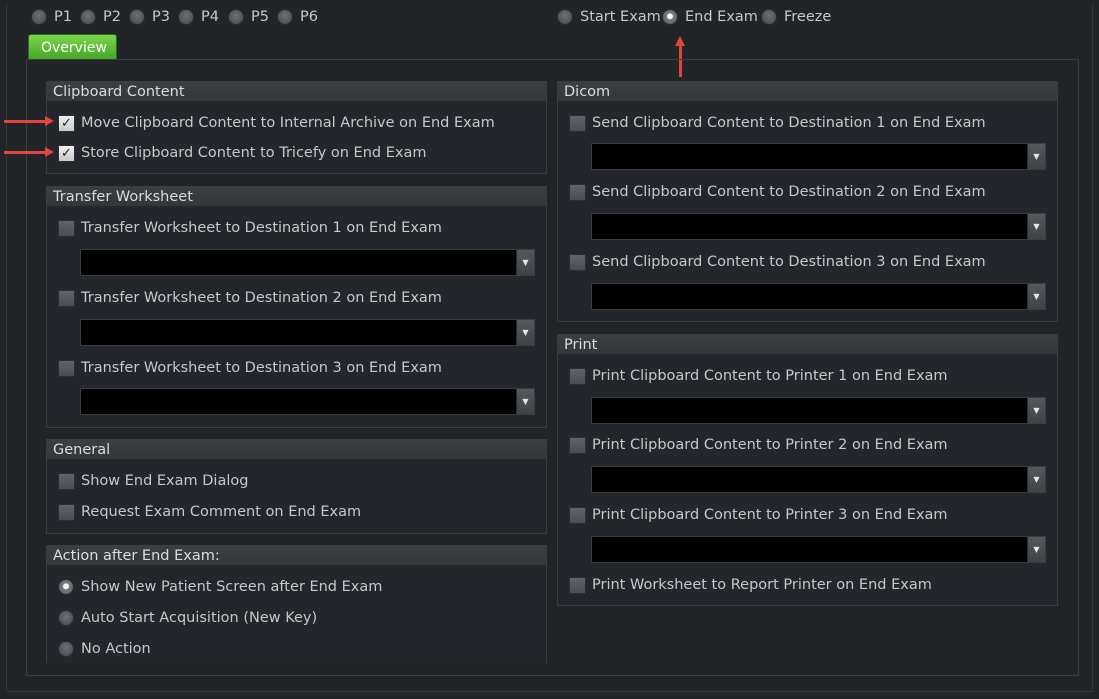 The width and height of the screenshot is (1099, 699). What do you see at coordinates (807, 91) in the screenshot?
I see `panel-title: Dicom` at bounding box center [807, 91].